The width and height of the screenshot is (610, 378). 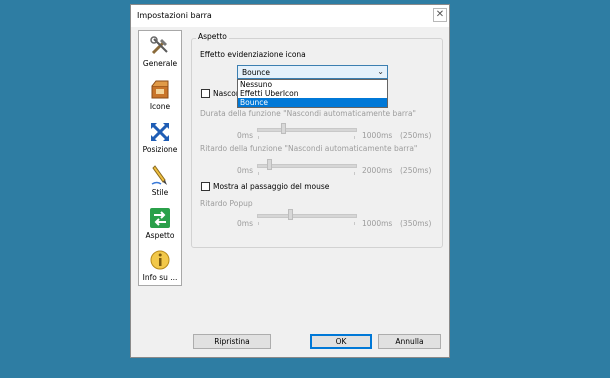 What do you see at coordinates (409, 341) in the screenshot?
I see `cancel-button: Annulla` at bounding box center [409, 341].